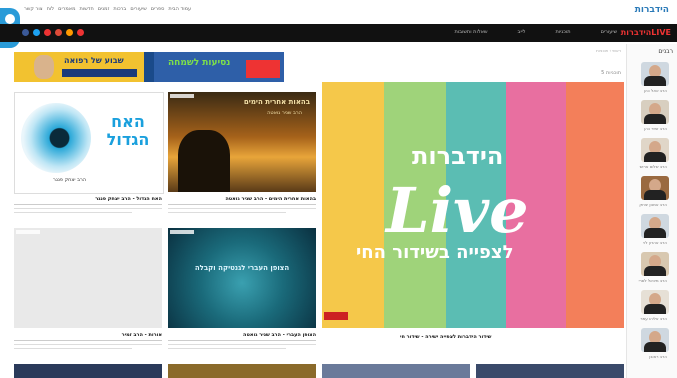 This screenshot has width=677, height=378. Describe the element at coordinates (104, 9) in the screenshot. I see `top-link: זמנים` at that location.